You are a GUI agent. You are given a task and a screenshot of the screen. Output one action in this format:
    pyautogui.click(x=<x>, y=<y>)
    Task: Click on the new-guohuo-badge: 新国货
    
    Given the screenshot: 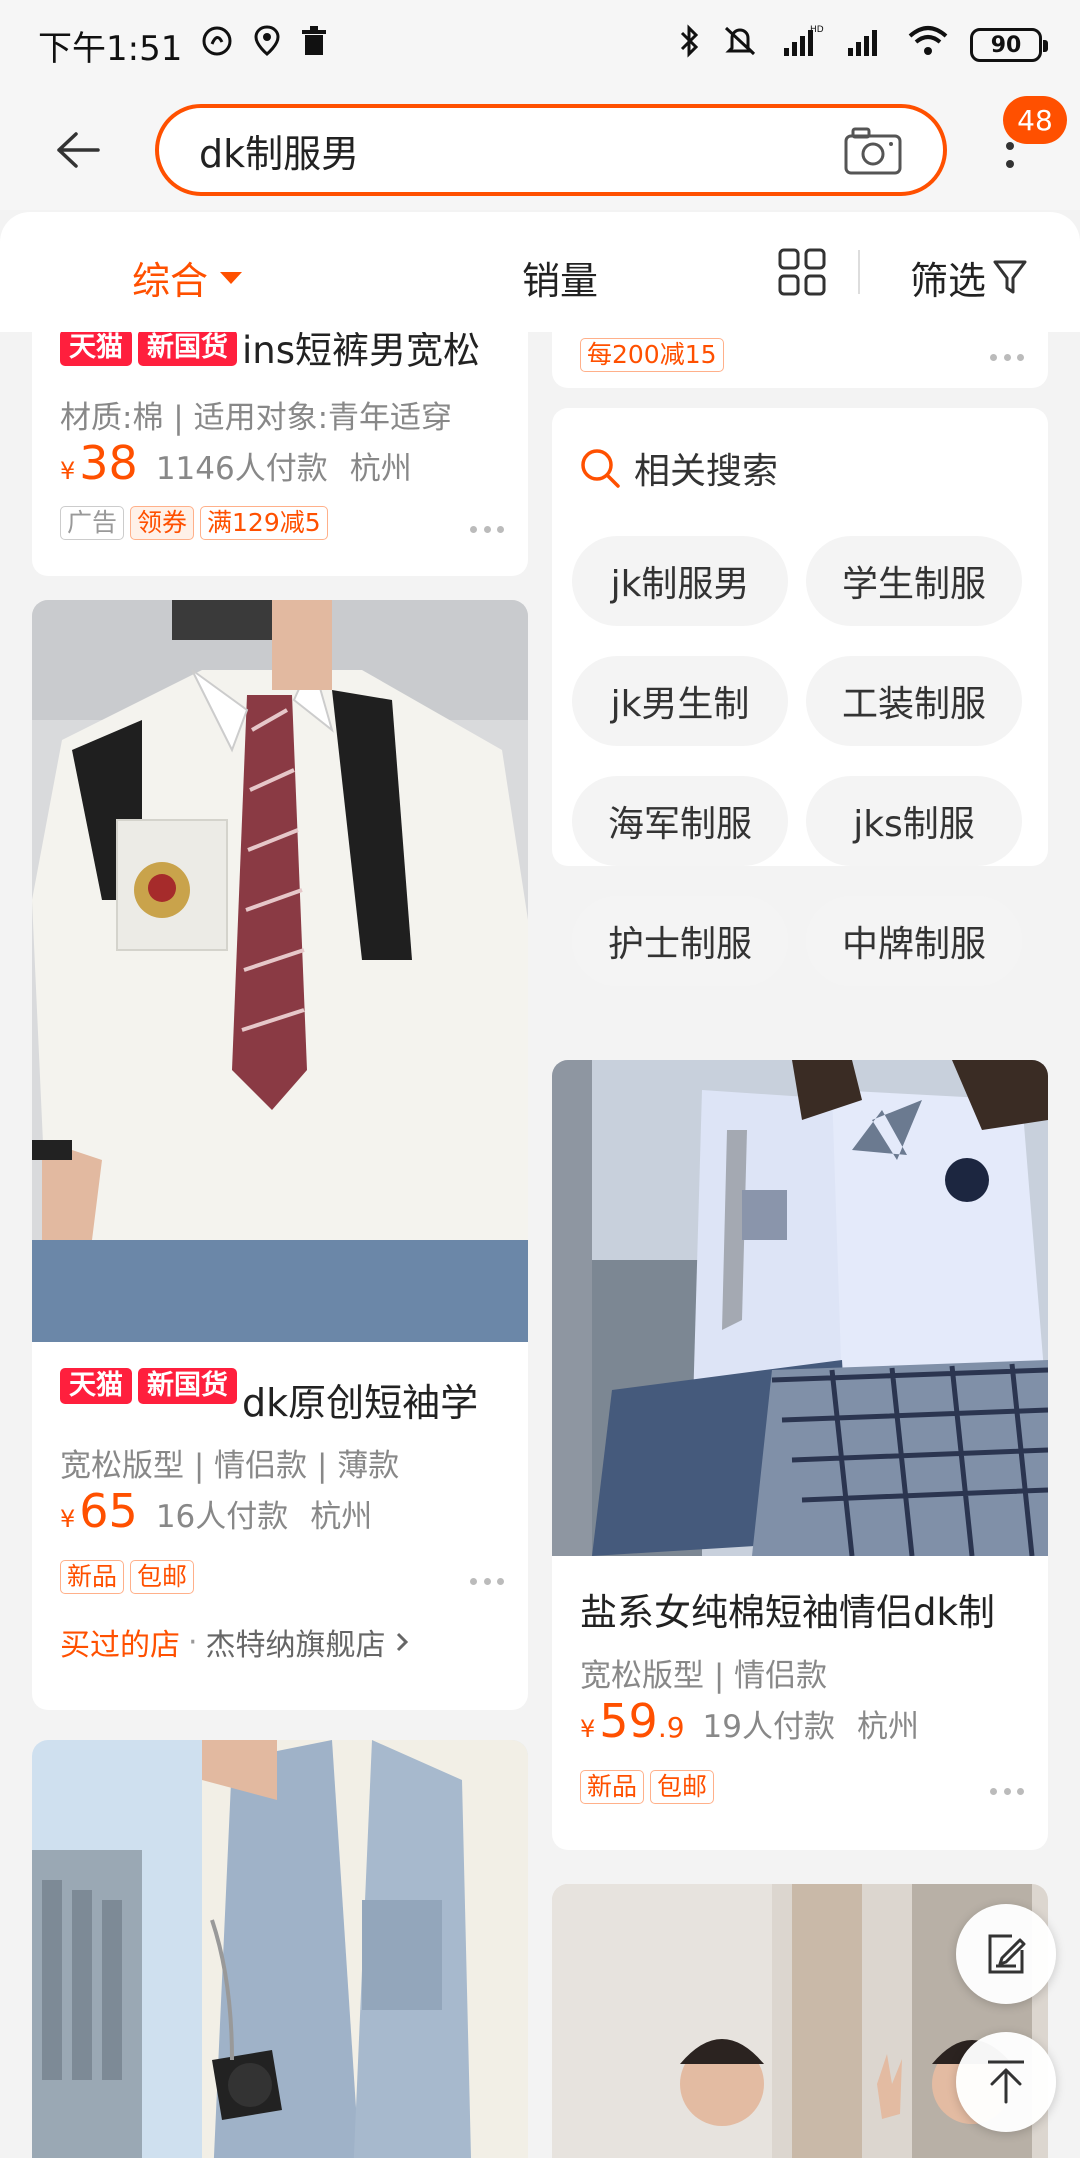 What is the action you would take?
    pyautogui.click(x=187, y=1386)
    